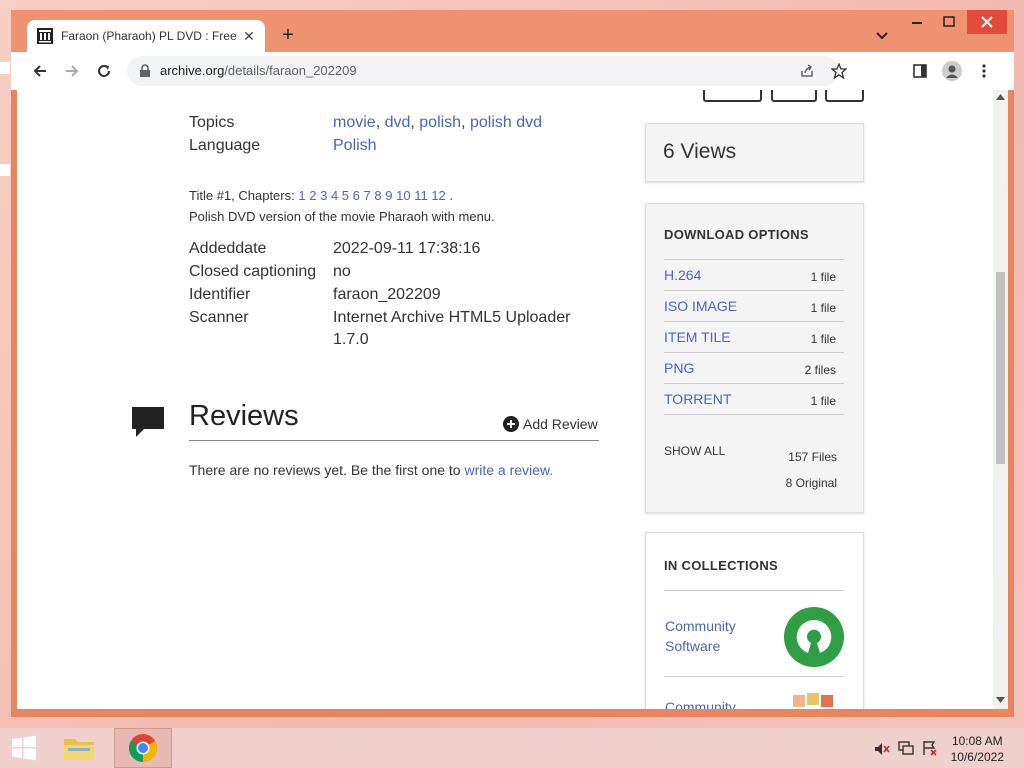 The image size is (1024, 768). I want to click on windows-logo-icon, so click(24, 748).